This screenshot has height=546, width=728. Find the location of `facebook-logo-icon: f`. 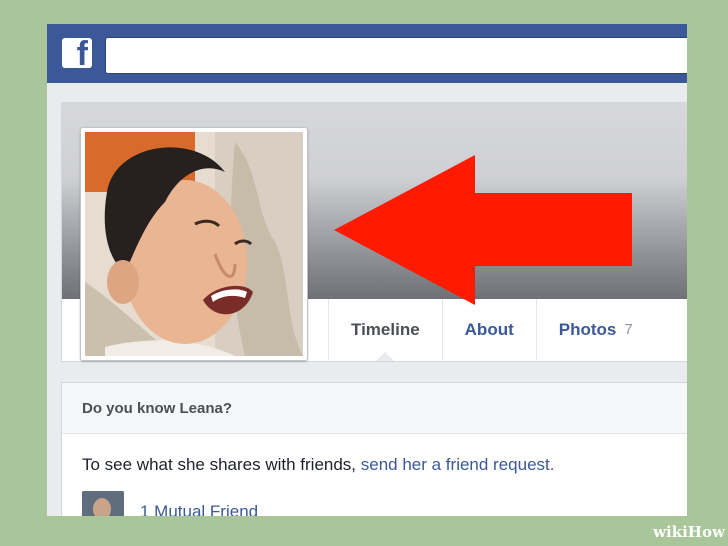

facebook-logo-icon: f is located at coordinates (77, 53).